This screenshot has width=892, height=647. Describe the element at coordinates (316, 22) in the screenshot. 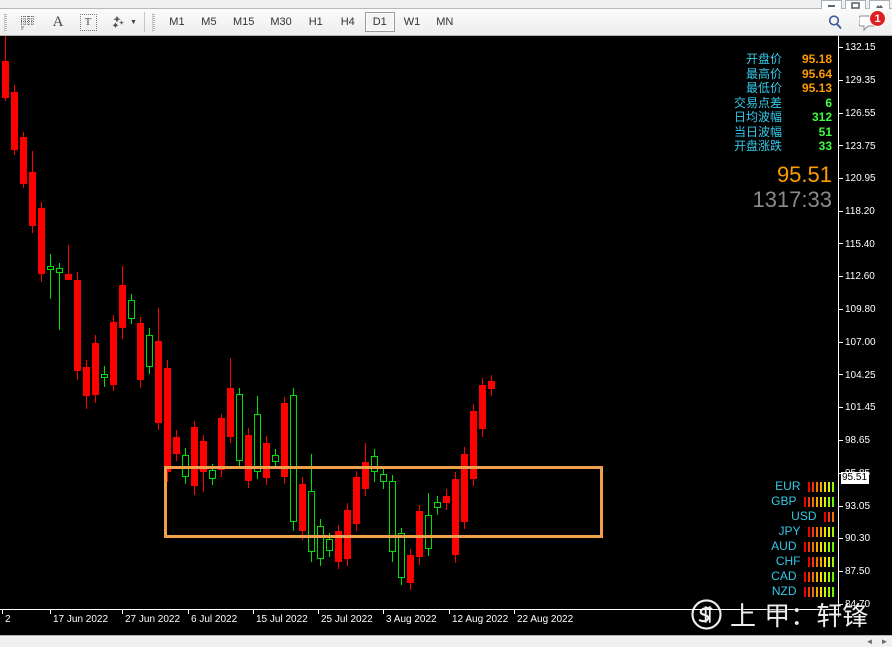

I see `timeframe-h1: H1` at that location.